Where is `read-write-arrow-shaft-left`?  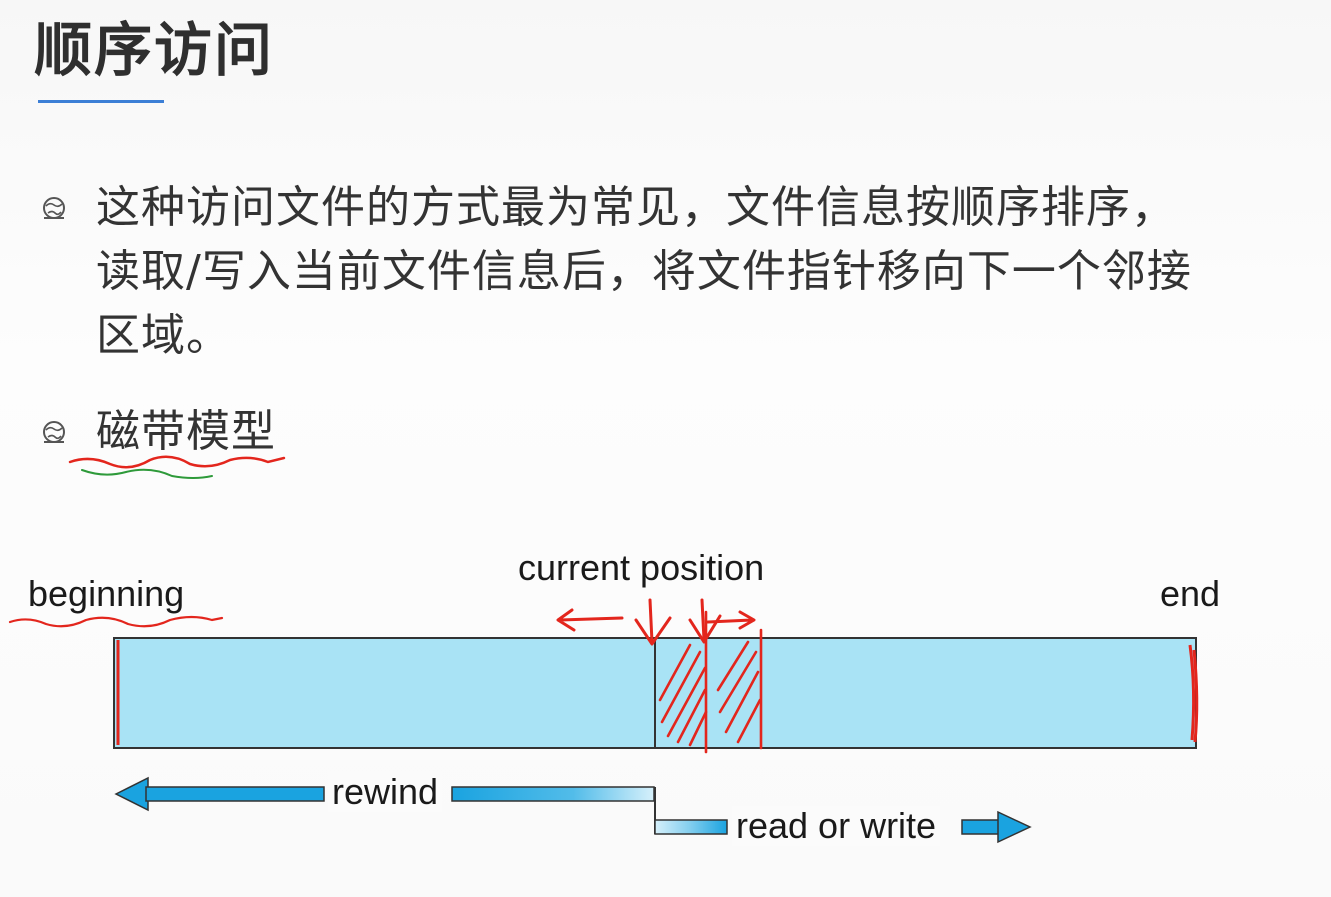
read-write-arrow-shaft-left is located at coordinates (691, 827).